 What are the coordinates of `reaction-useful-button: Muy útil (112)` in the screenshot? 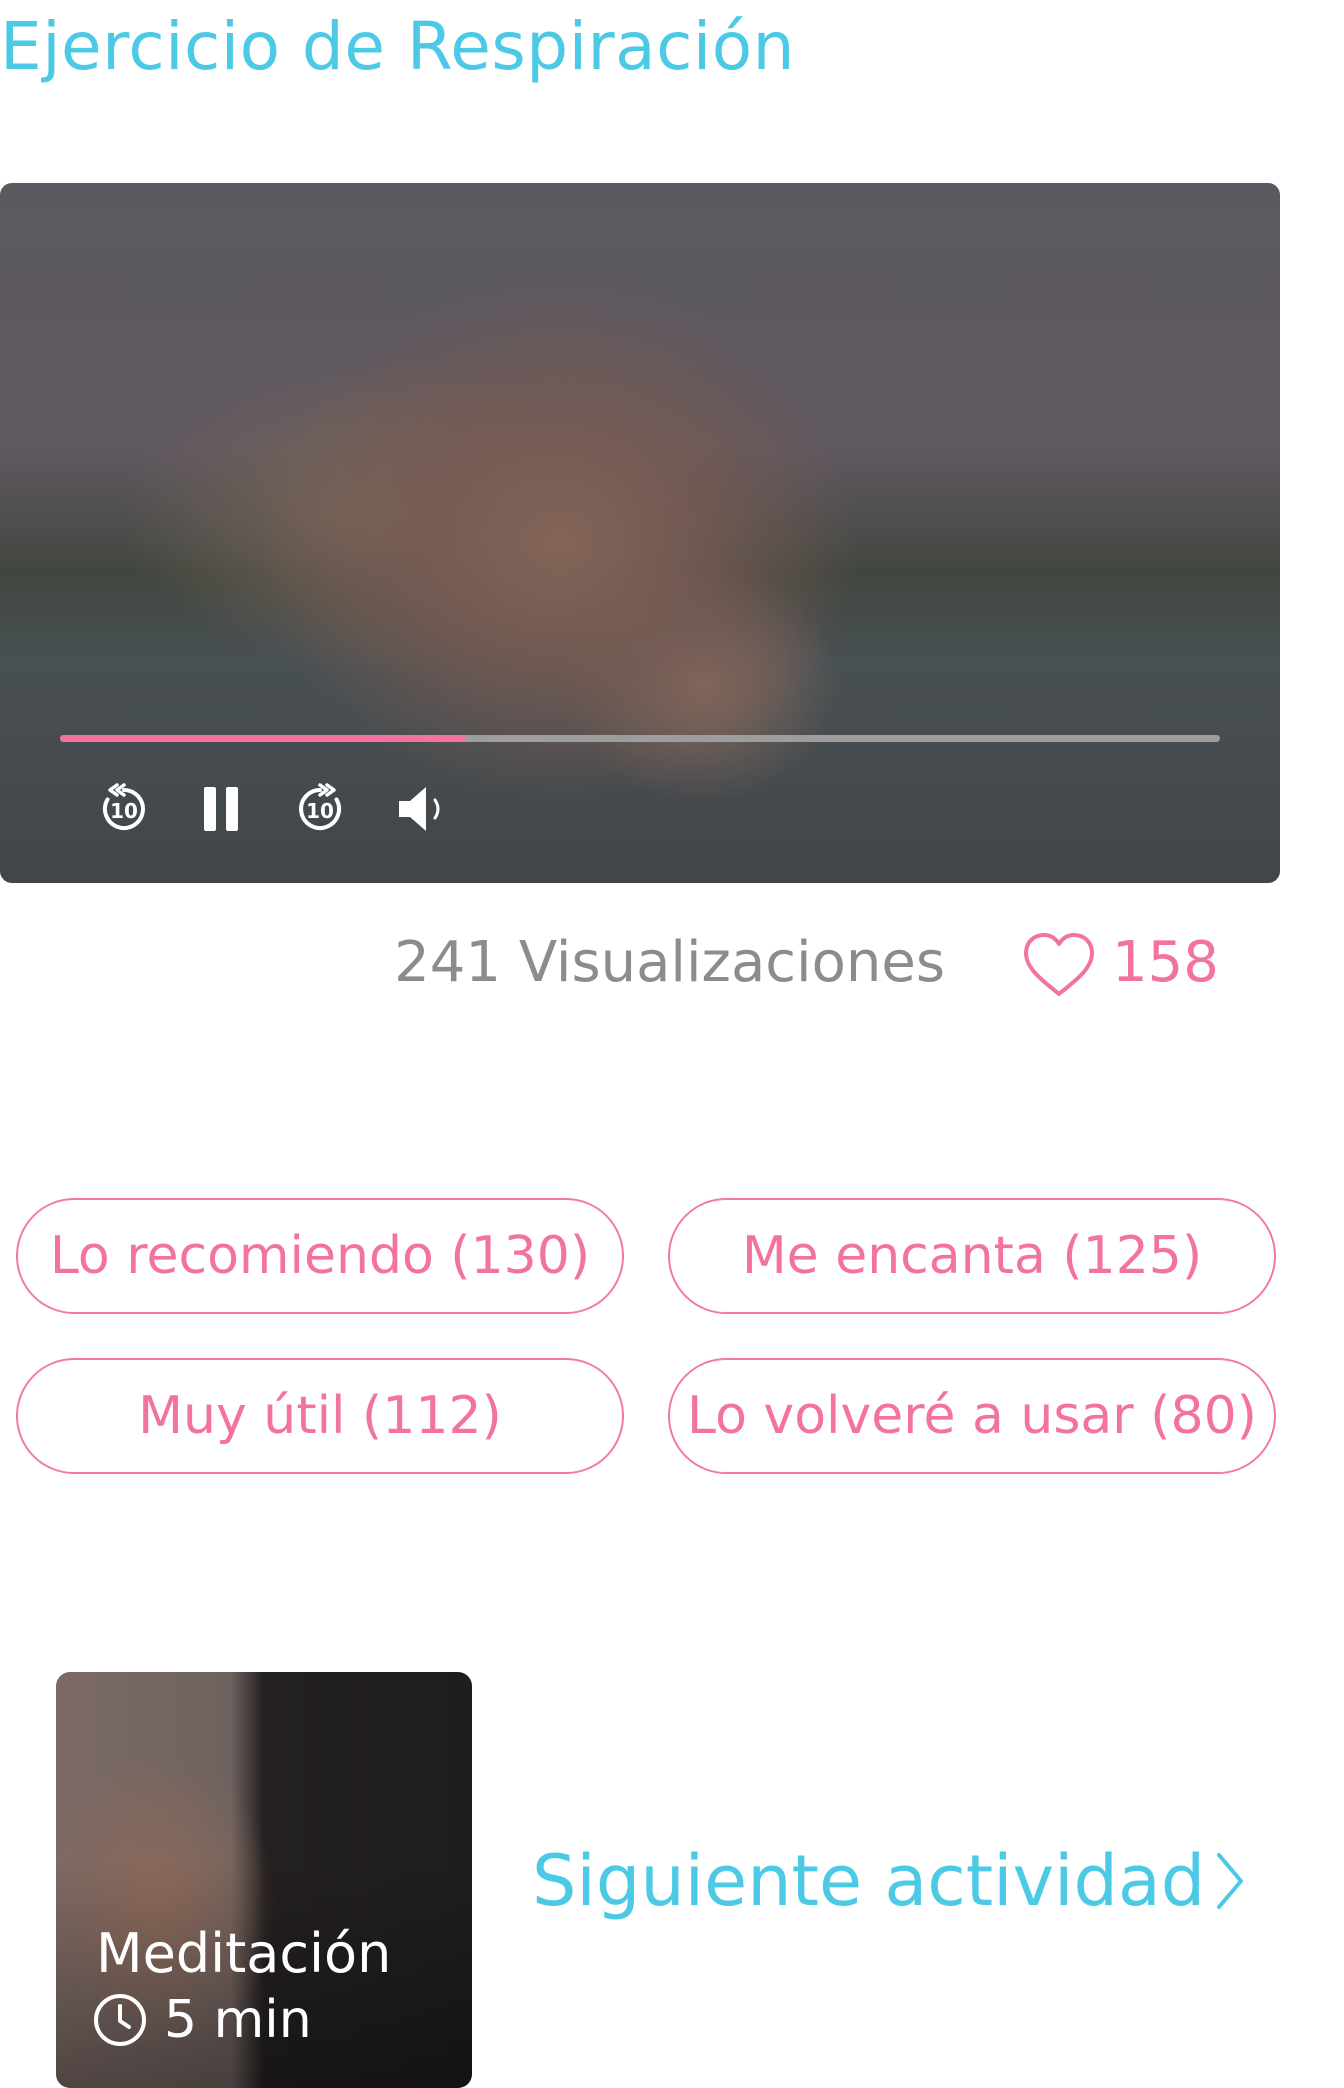 It's located at (320, 1416).